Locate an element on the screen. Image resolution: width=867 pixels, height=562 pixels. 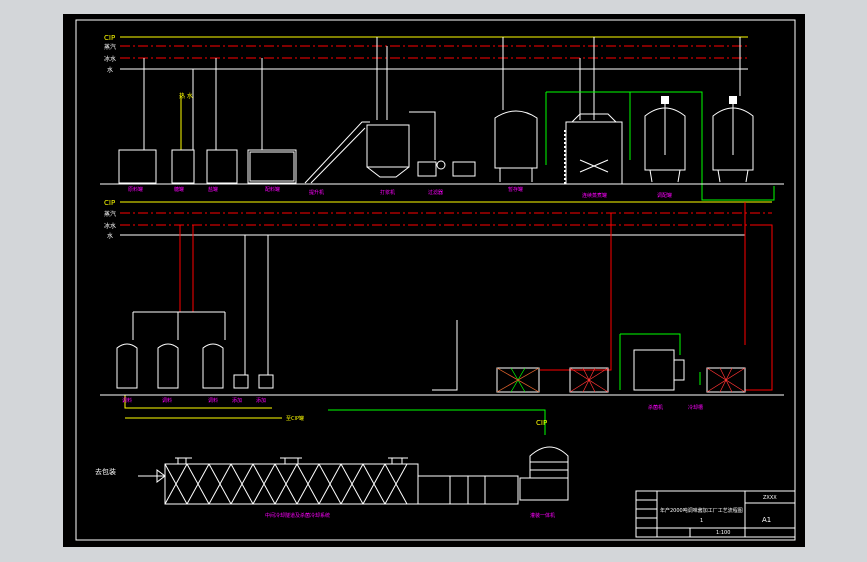
label-mid-1: 调料 is located at coordinates (127, 400).